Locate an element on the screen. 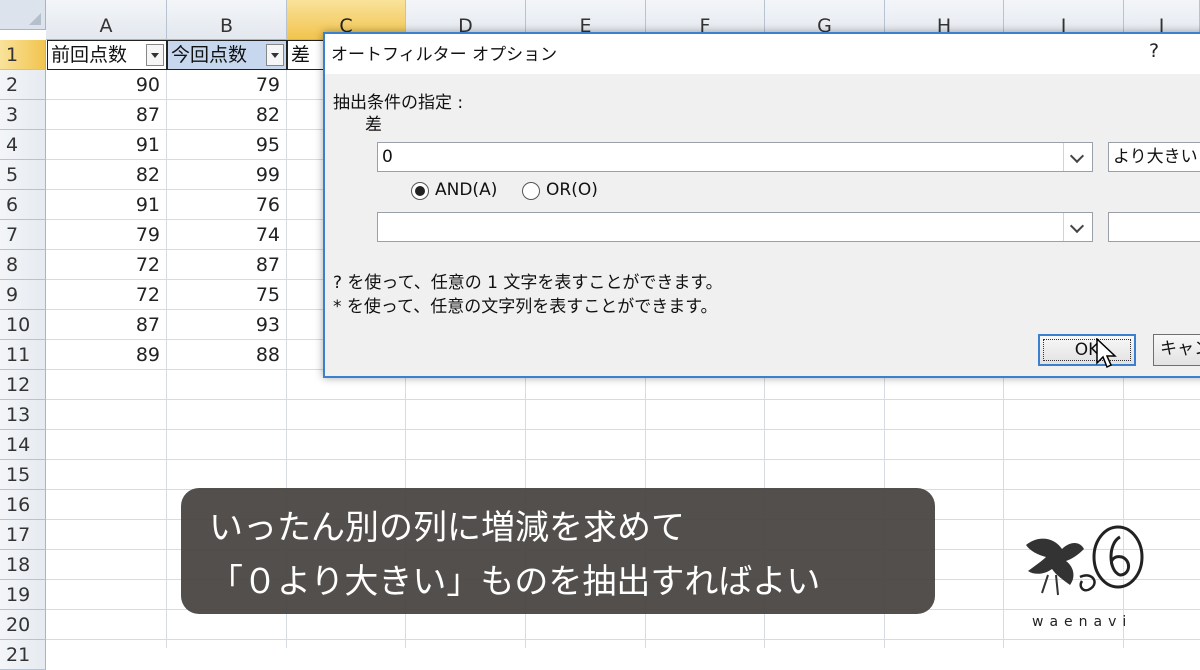 Image resolution: width=1200 pixels, height=670 pixels. cell-b: 76 is located at coordinates (226, 205).